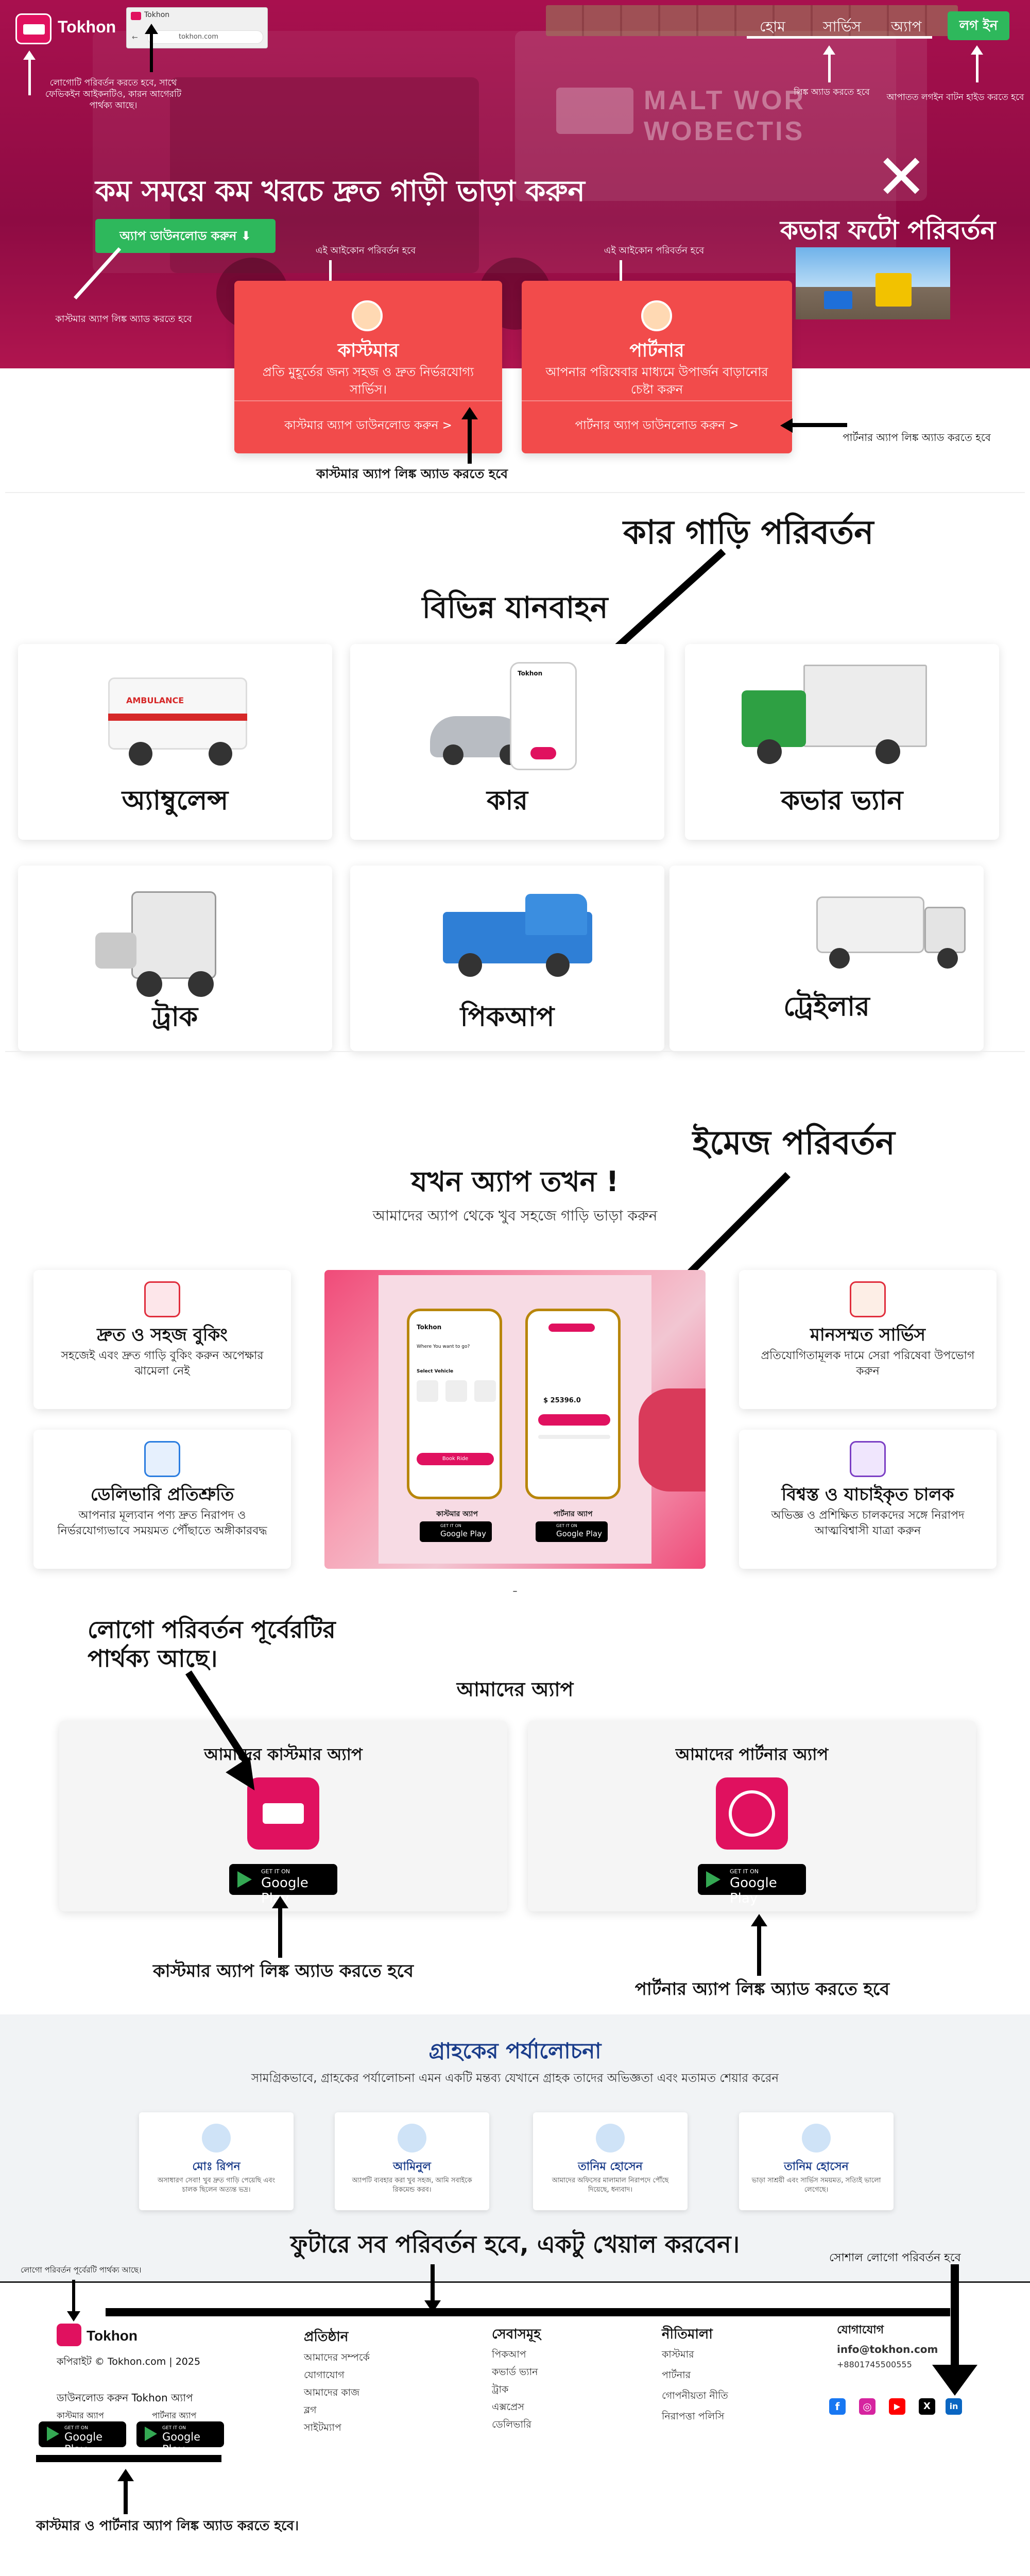 This screenshot has width=1030, height=2576. I want to click on partner-app-link-arrowhead, so click(759, 1920).